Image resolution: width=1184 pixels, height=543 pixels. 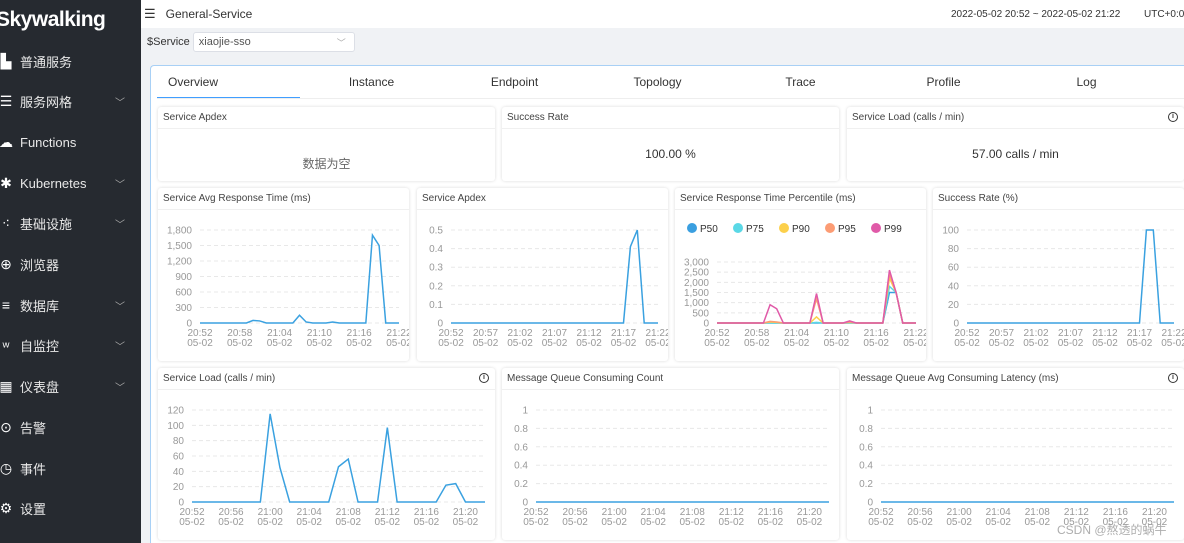 I want to click on sidebar-item-5: ⊕ 浏览器, so click(x=70, y=265).